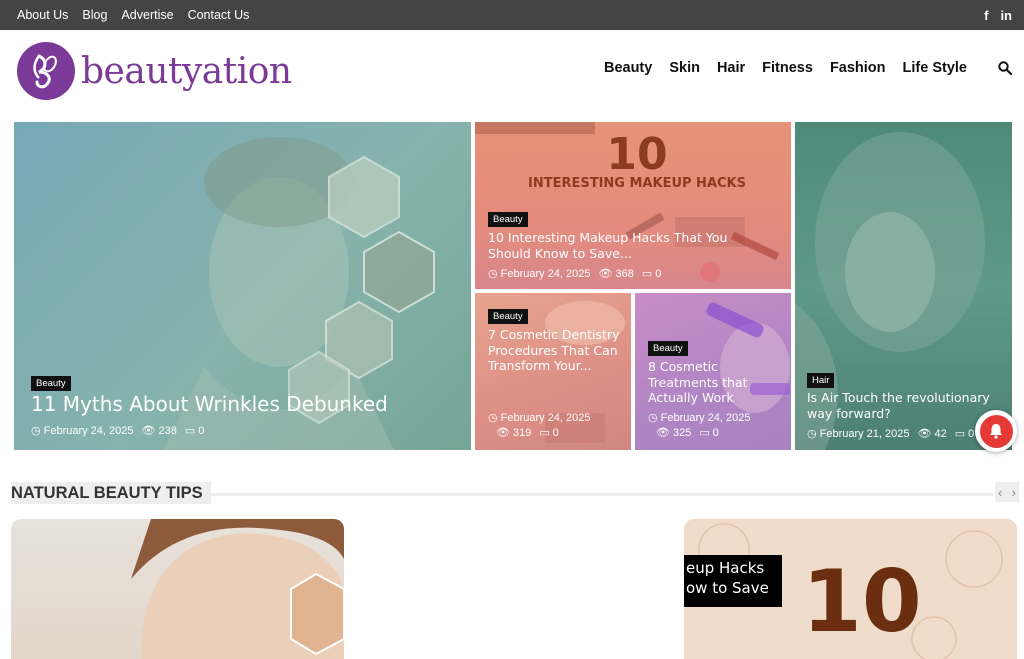 Image resolution: width=1024 pixels, height=659 pixels. I want to click on contact-us-link: Contact Us, so click(219, 15).